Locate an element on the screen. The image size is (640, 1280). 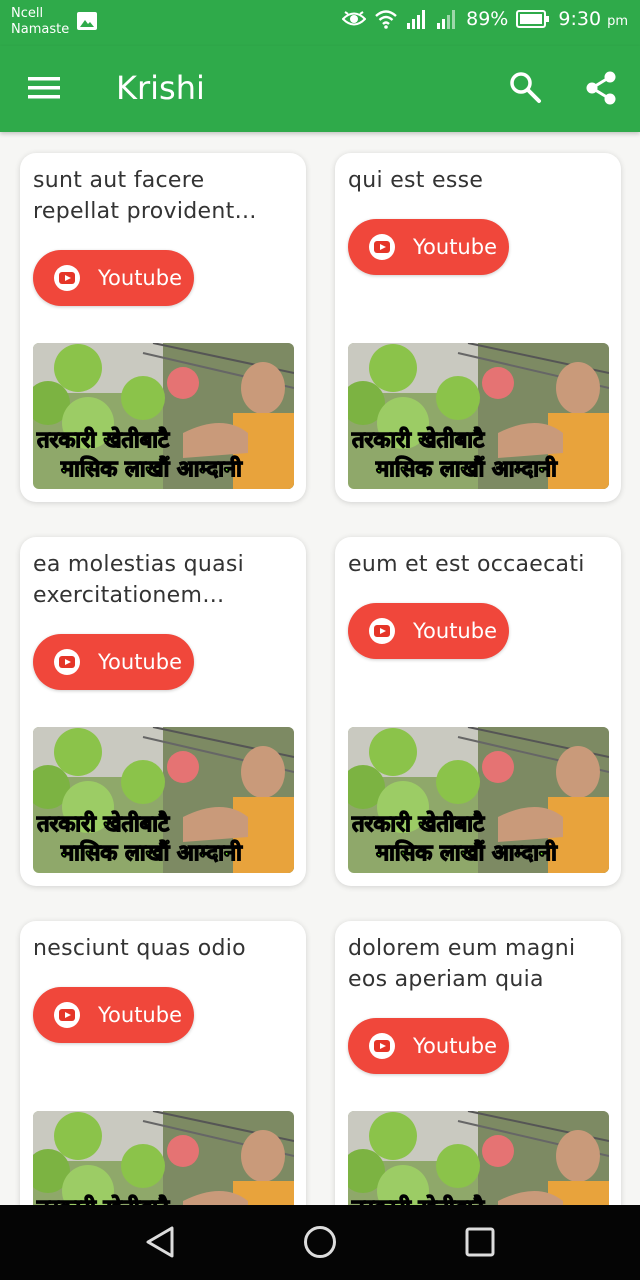
status-icons: 89% 9:30 pm is located at coordinates (485, 19).